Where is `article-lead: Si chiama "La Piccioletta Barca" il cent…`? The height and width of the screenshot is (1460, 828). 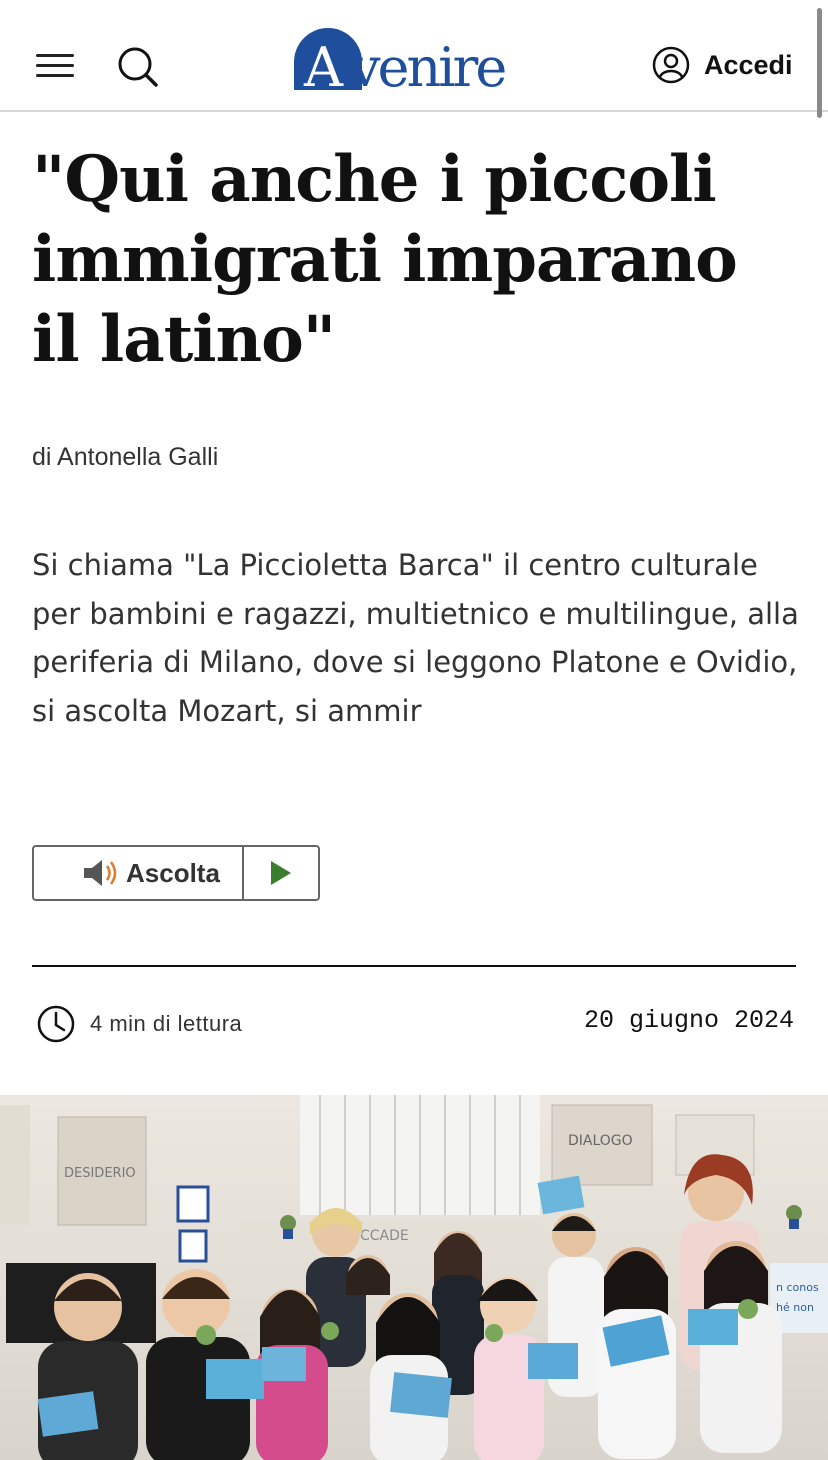
article-lead: Si chiama "La Piccioletta Barca" il cent… is located at coordinates (415, 638).